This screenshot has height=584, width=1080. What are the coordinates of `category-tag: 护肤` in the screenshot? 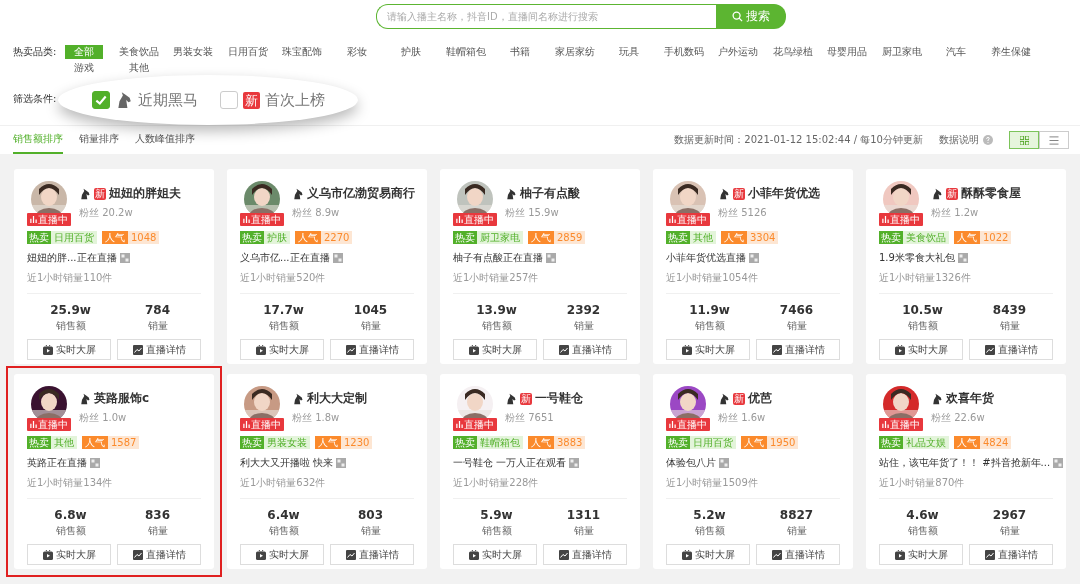 It's located at (277, 237).